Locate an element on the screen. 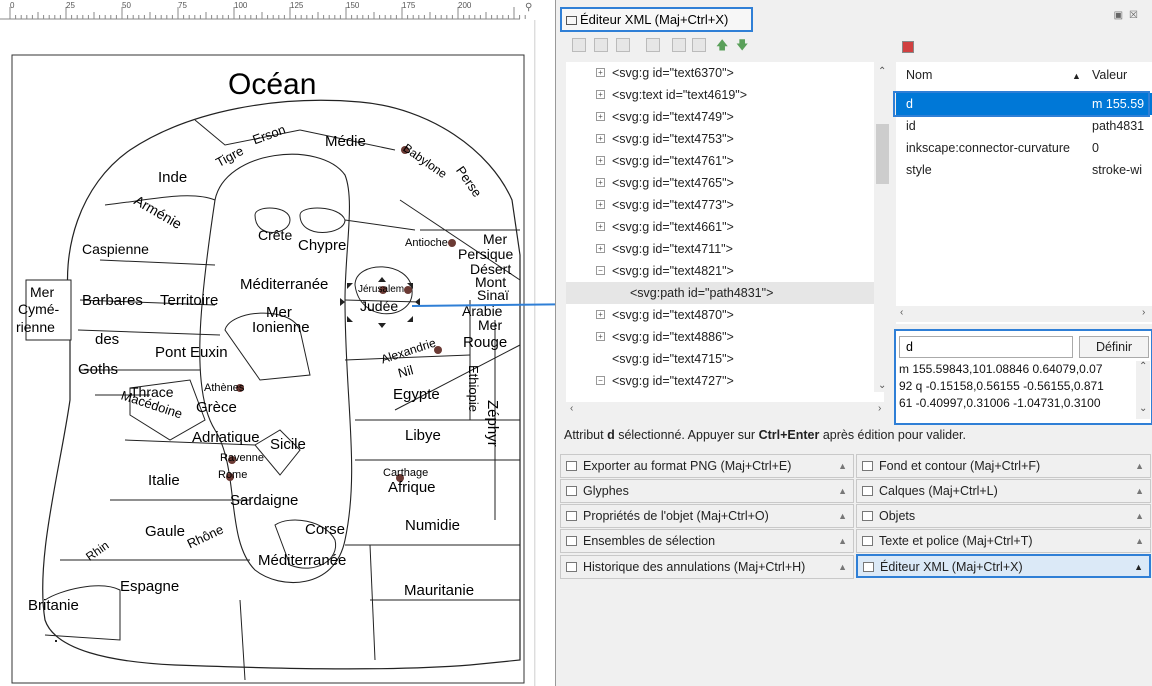  dock-close-icon: ☒ is located at coordinates (1136, 15).